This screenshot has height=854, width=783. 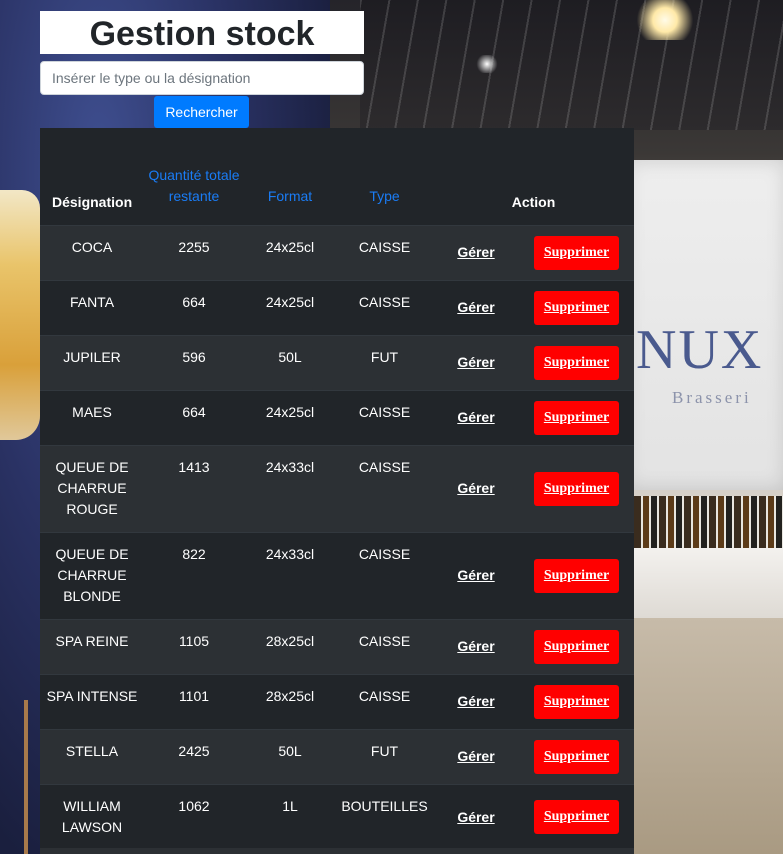 I want to click on table-row: JUPILER 596 50L FUT Gérer Supprimer, so click(x=337, y=362).